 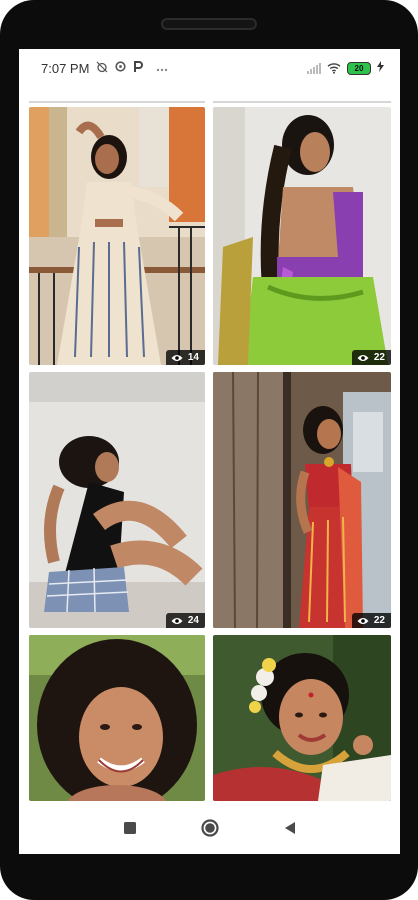 What do you see at coordinates (138, 68) in the screenshot?
I see `p-app-icon` at bounding box center [138, 68].